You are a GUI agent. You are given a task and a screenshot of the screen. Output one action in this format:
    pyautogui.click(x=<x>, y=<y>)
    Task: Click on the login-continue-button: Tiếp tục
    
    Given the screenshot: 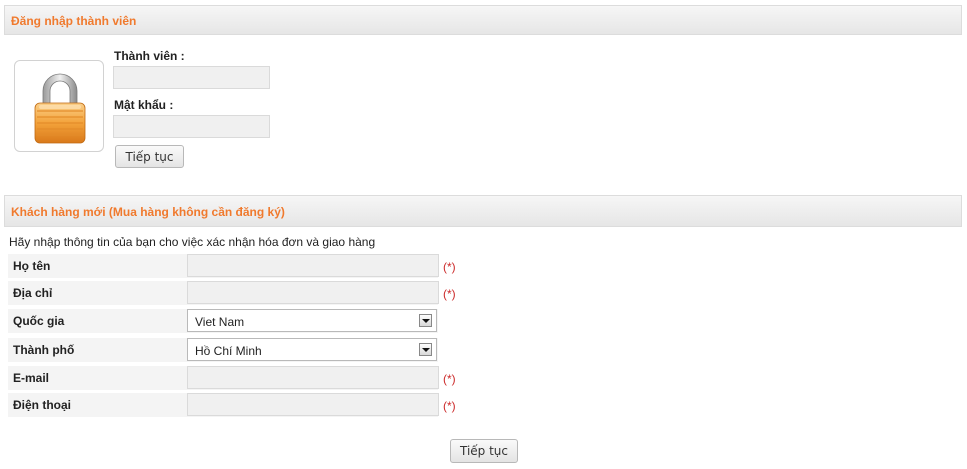 What is the action you would take?
    pyautogui.click(x=149, y=156)
    